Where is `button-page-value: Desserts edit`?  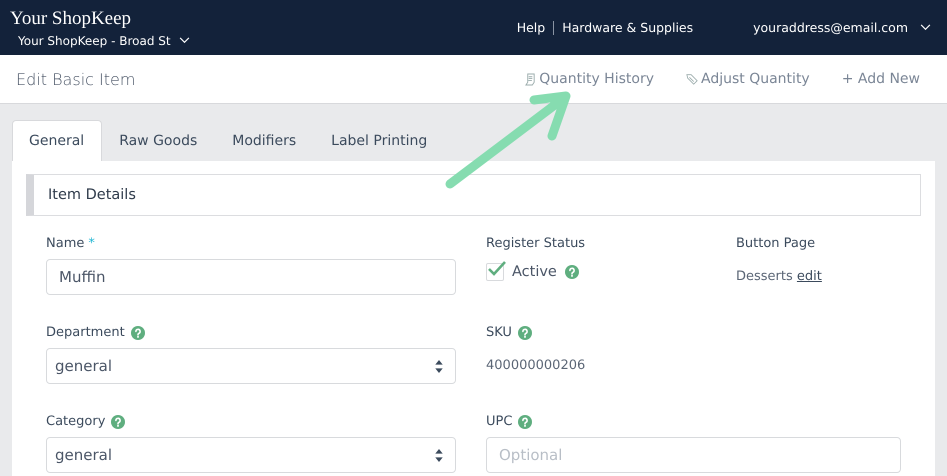 button-page-value: Desserts edit is located at coordinates (779, 276).